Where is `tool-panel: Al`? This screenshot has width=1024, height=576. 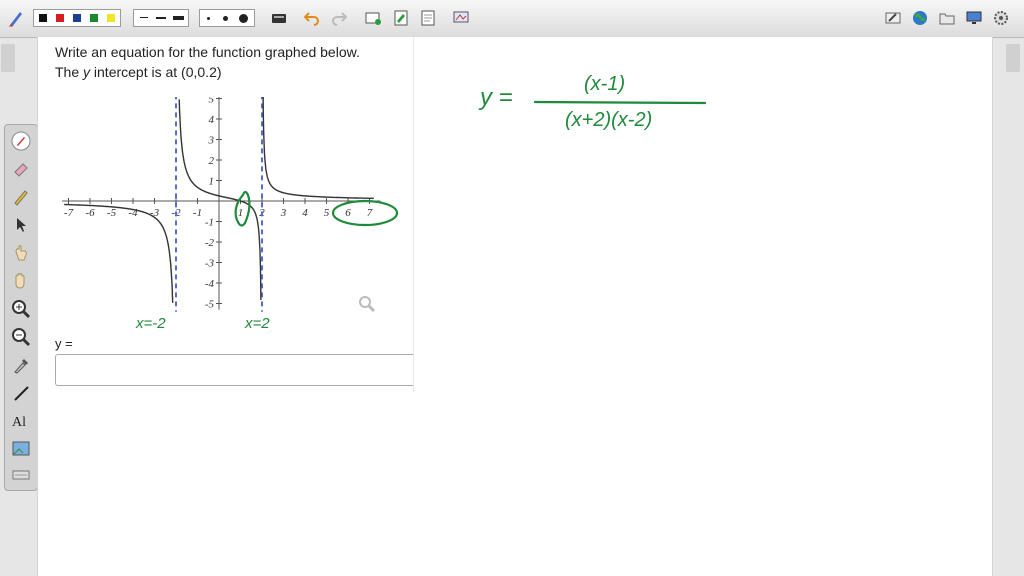 tool-panel: Al is located at coordinates (21, 307).